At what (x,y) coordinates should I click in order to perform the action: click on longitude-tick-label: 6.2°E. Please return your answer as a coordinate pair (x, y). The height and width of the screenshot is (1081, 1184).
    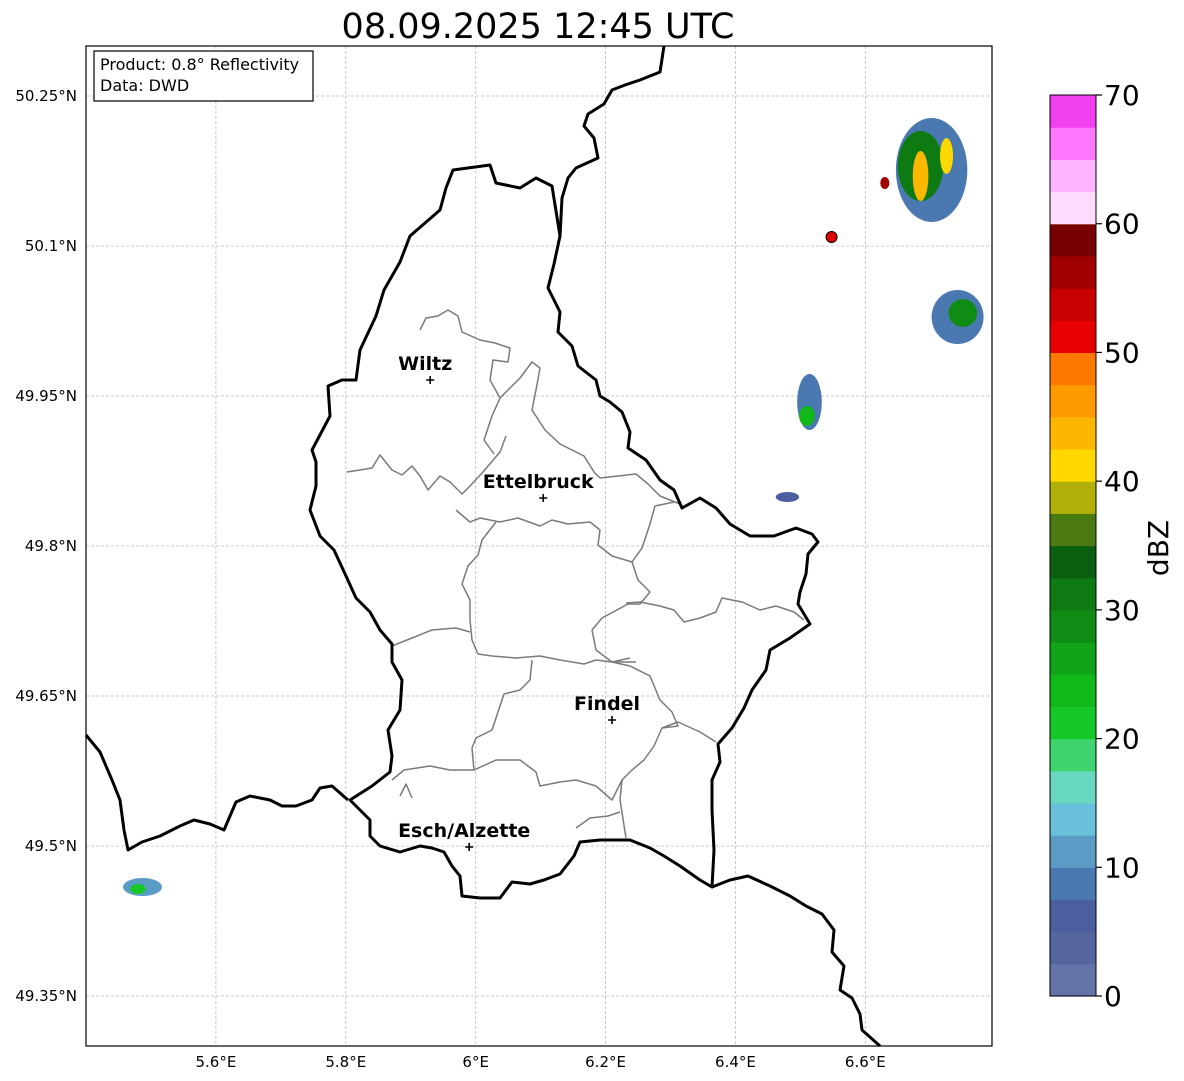
    Looking at the image, I should click on (605, 1062).